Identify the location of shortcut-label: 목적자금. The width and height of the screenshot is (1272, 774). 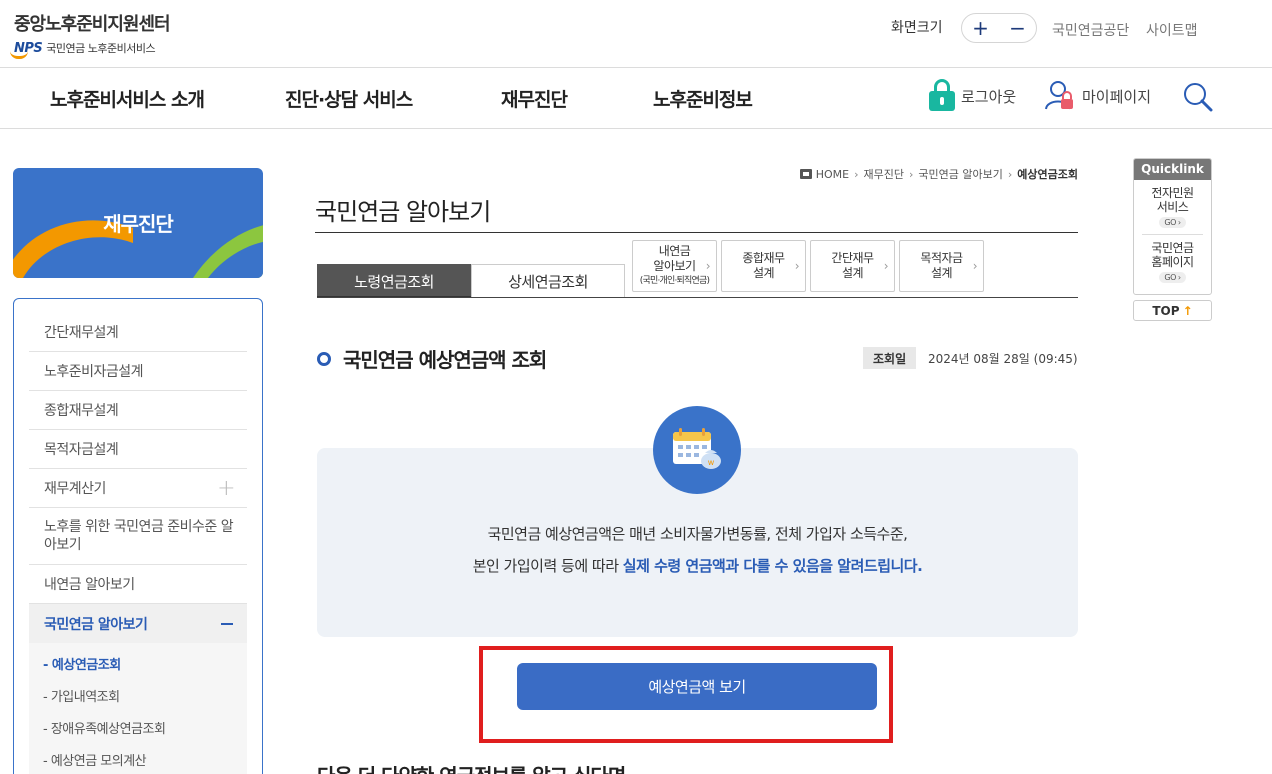
(941, 258).